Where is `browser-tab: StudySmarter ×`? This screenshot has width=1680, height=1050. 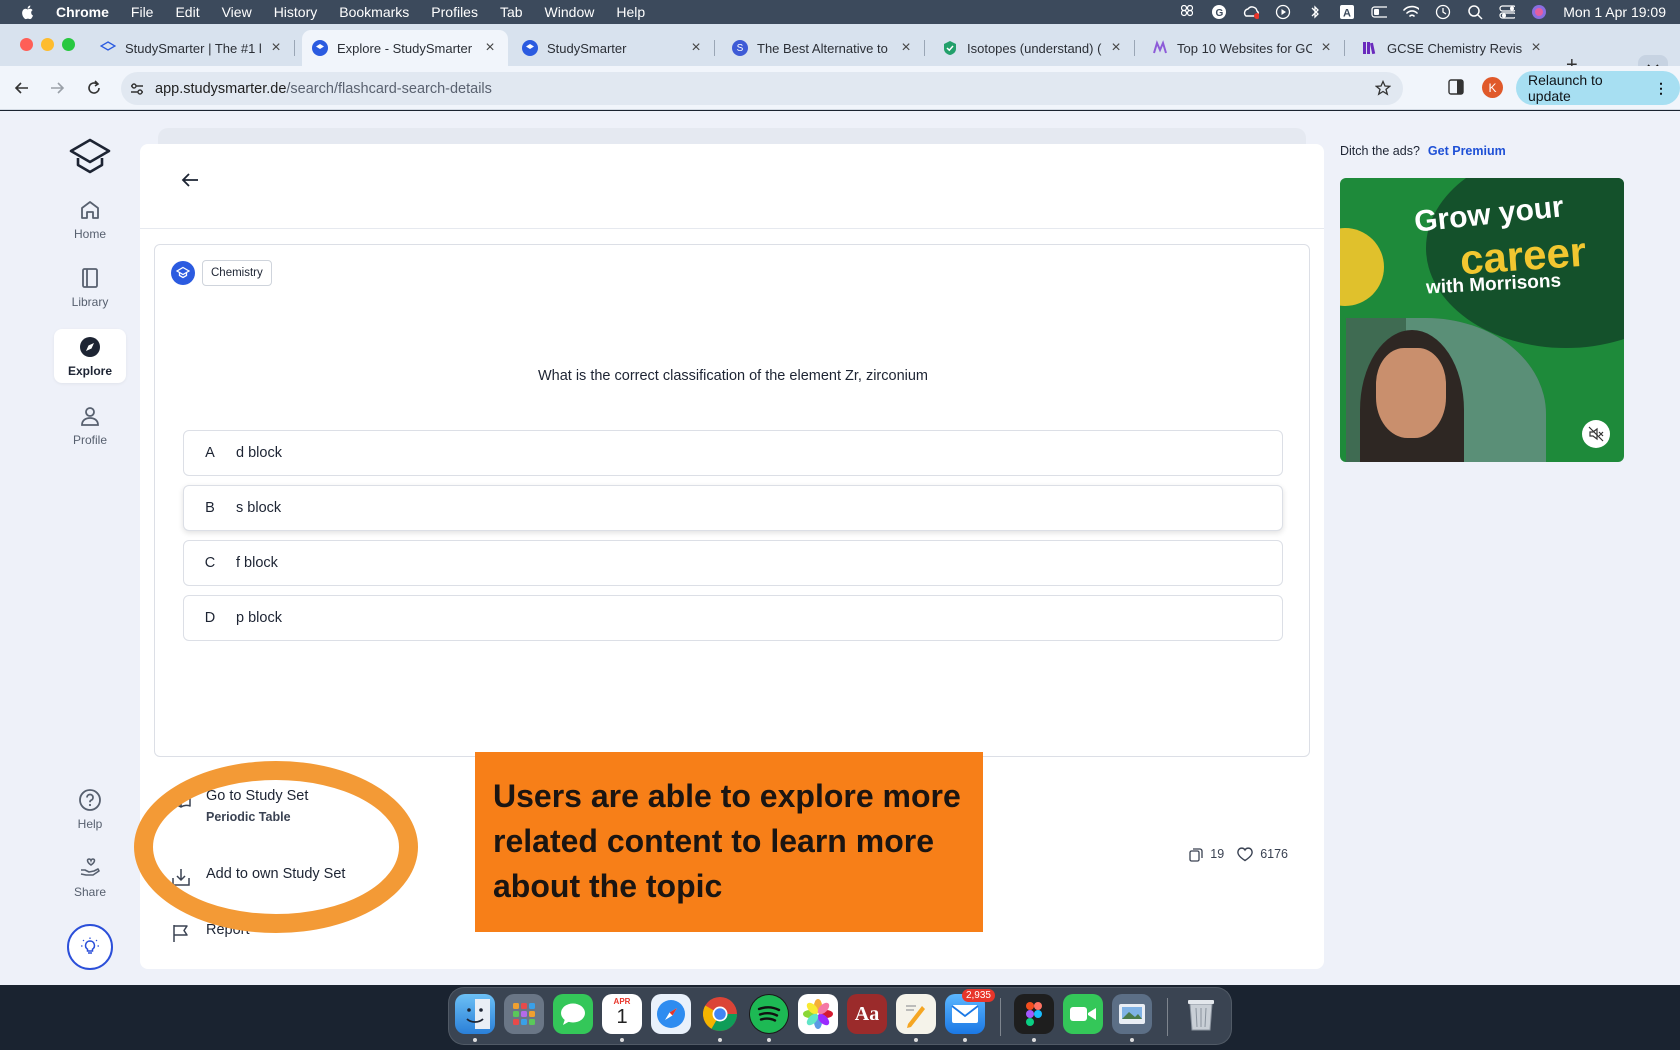 browser-tab: StudySmarter × is located at coordinates (613, 48).